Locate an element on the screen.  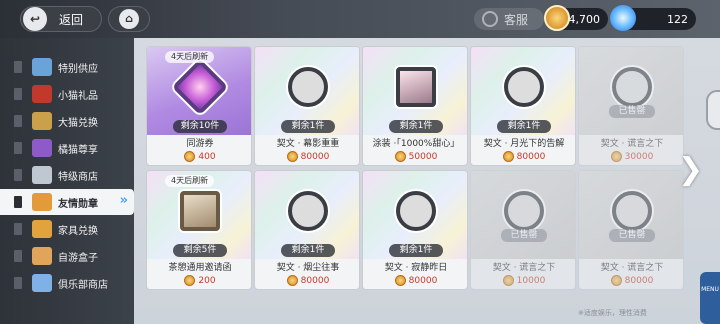
sidebar-item-label: 友情勋章 is located at coordinates (78, 204).